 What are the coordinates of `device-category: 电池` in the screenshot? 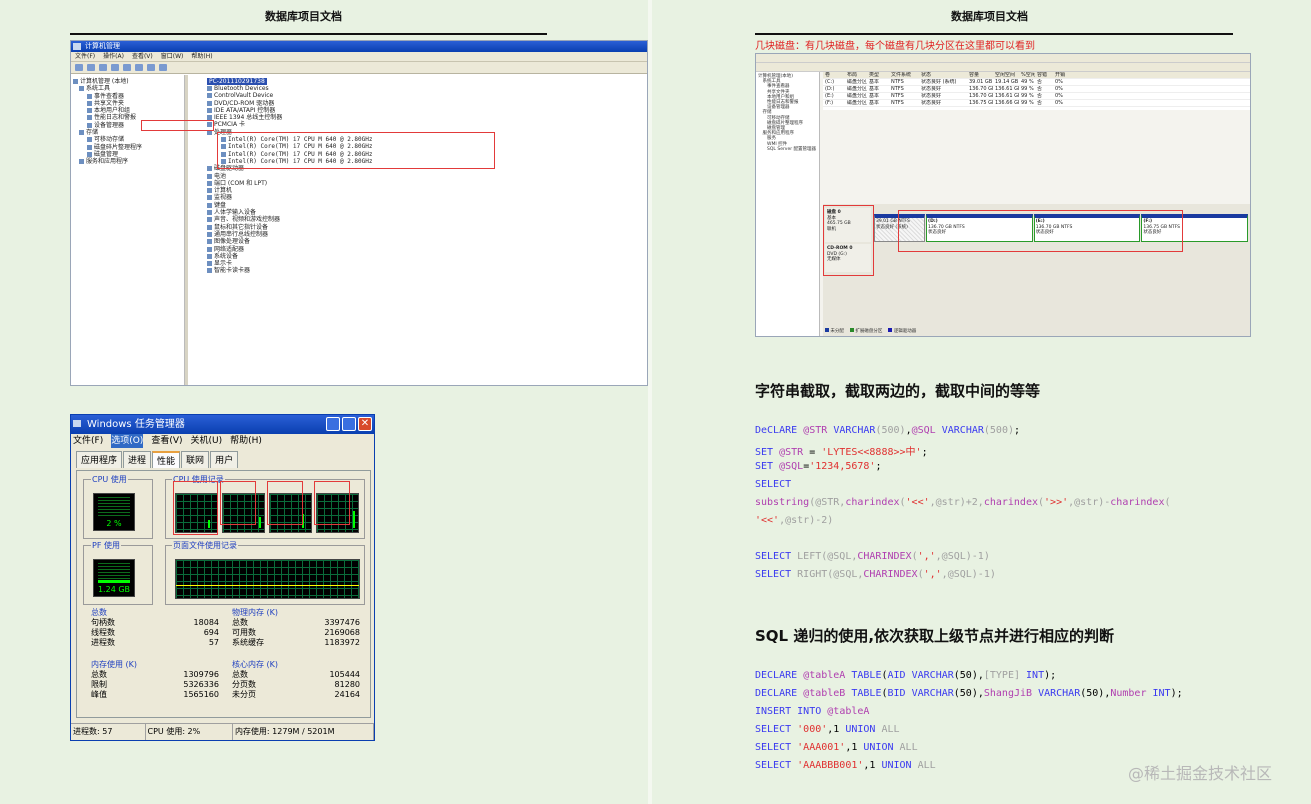 It's located at (423, 176).